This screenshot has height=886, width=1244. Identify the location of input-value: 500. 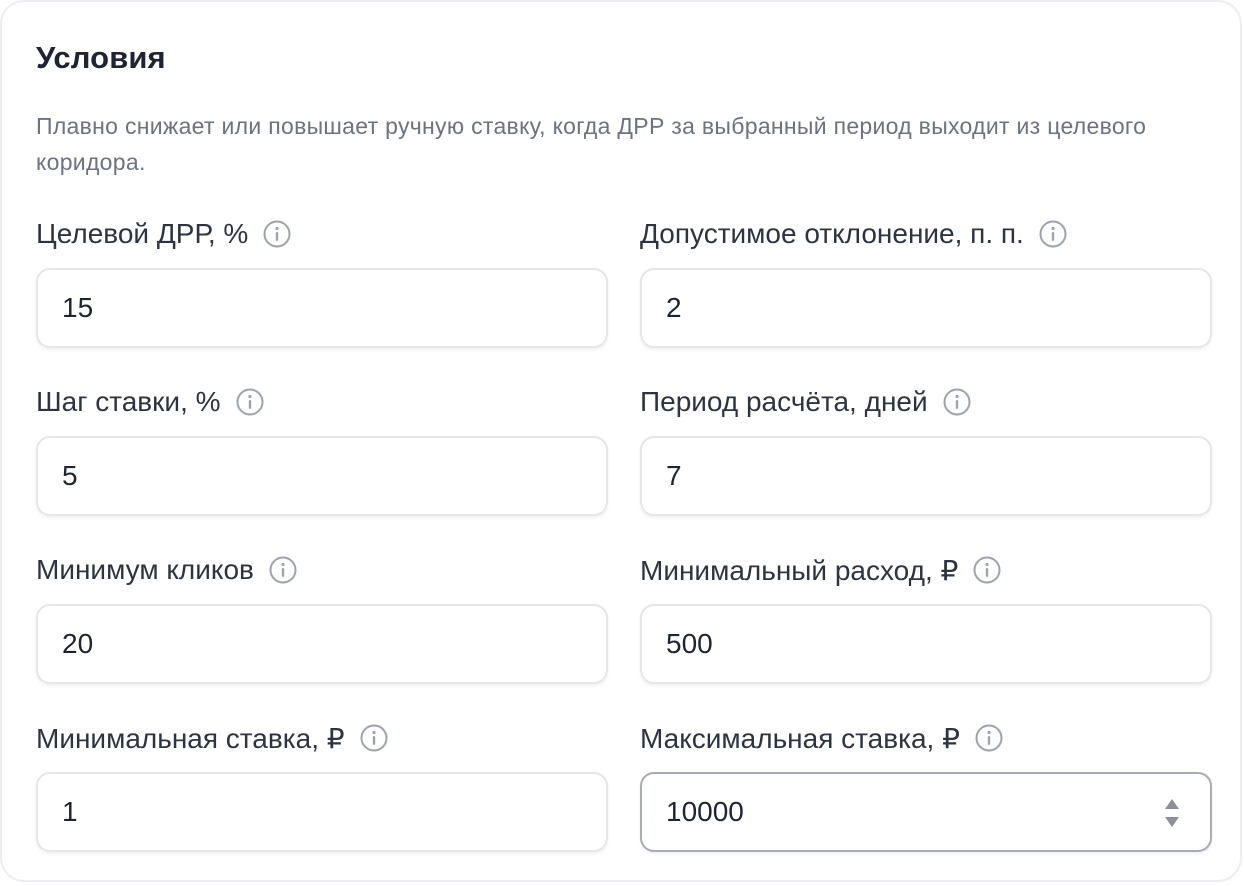
(689, 643).